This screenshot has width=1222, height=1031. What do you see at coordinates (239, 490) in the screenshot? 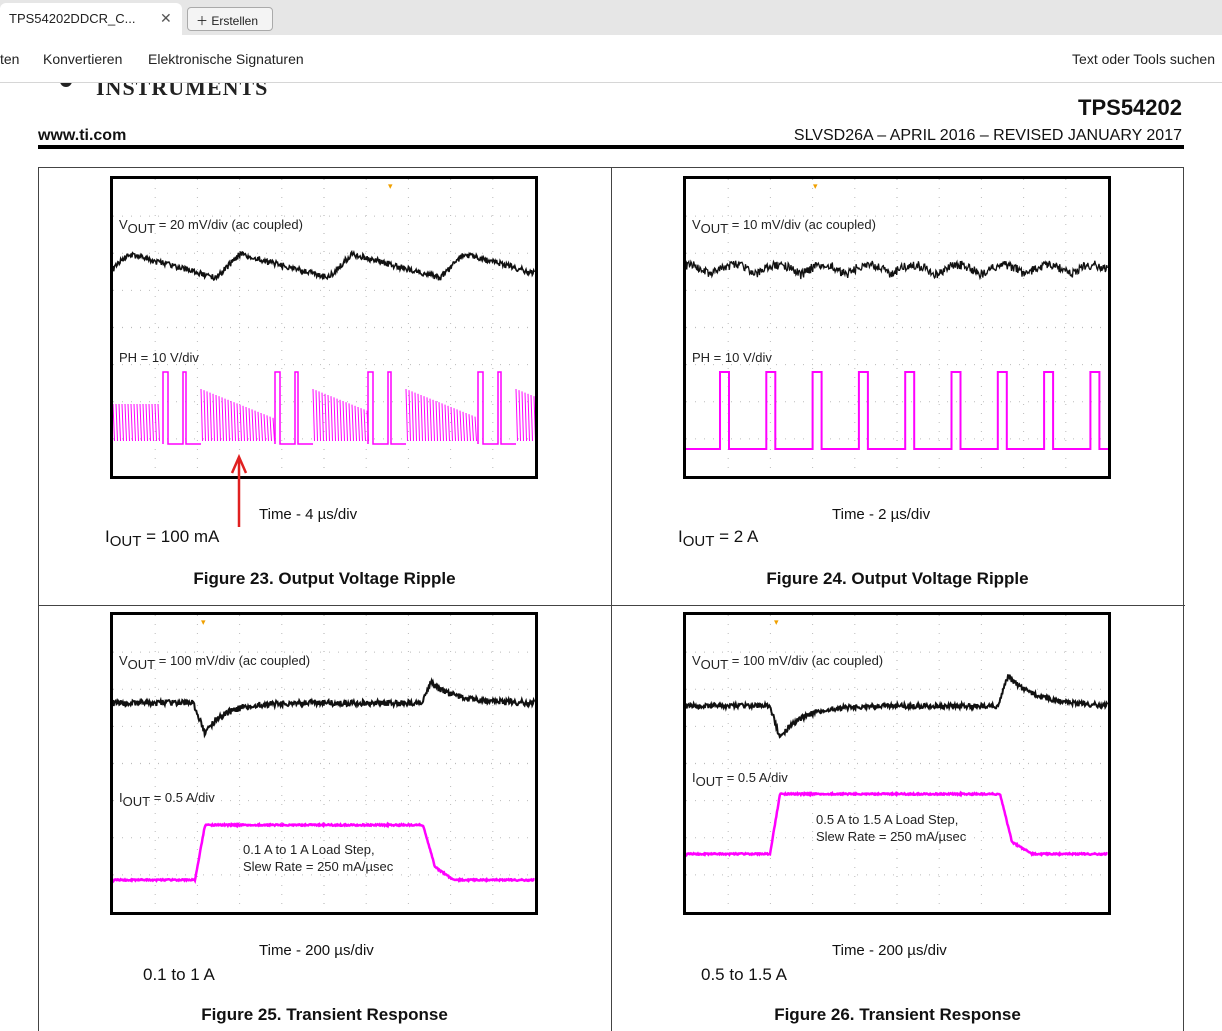
I see `red-arrow-annotation` at bounding box center [239, 490].